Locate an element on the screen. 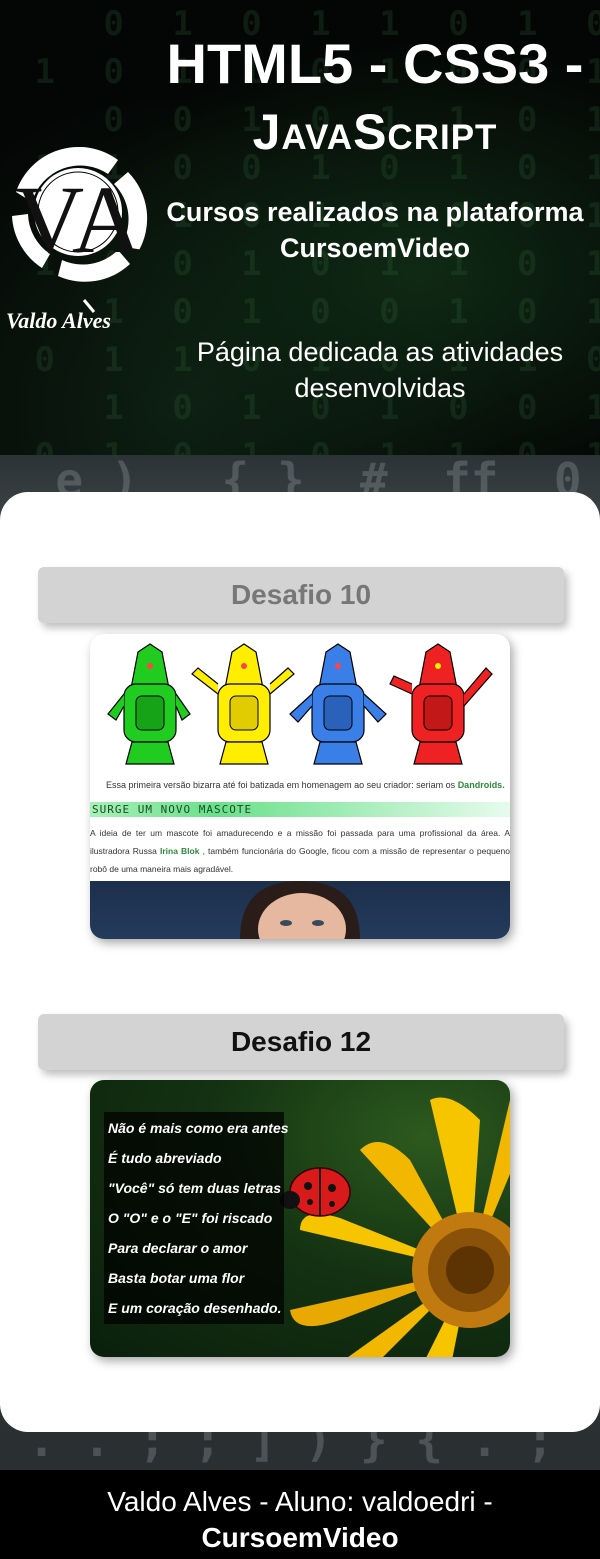  logo-monogram-text: VA is located at coordinates (78, 219).